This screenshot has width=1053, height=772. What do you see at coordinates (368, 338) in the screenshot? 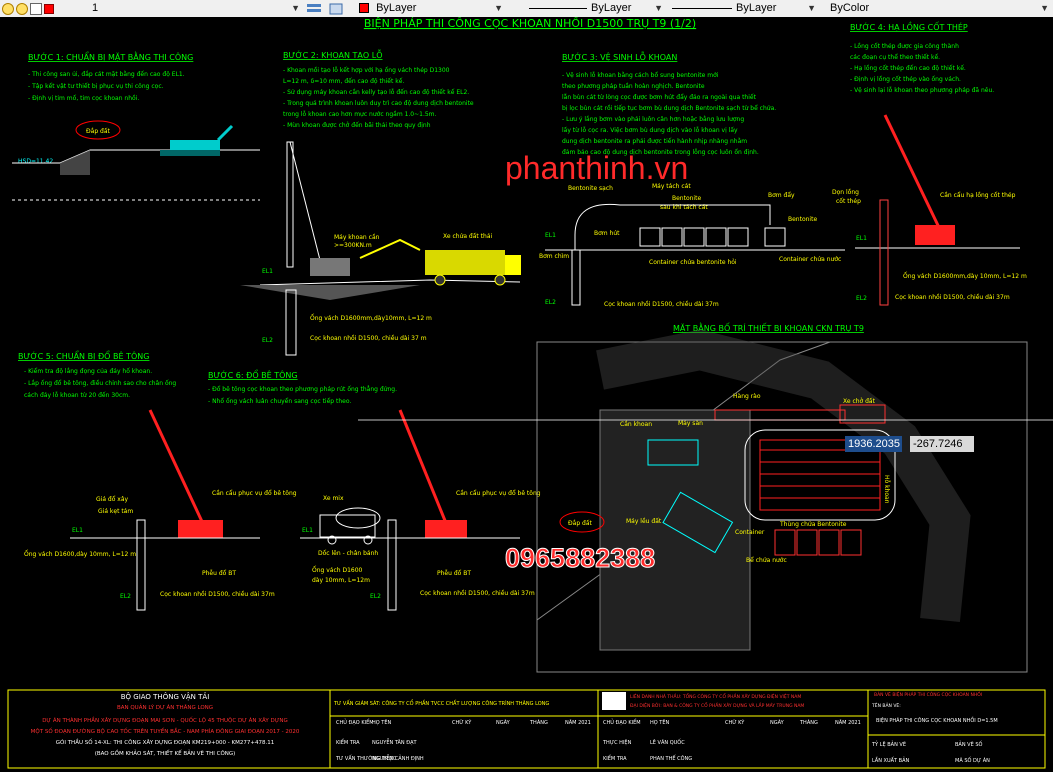
I see `pile-label: Cọc khoan nhồi D1500, chiều dài 37 m` at bounding box center [368, 338].